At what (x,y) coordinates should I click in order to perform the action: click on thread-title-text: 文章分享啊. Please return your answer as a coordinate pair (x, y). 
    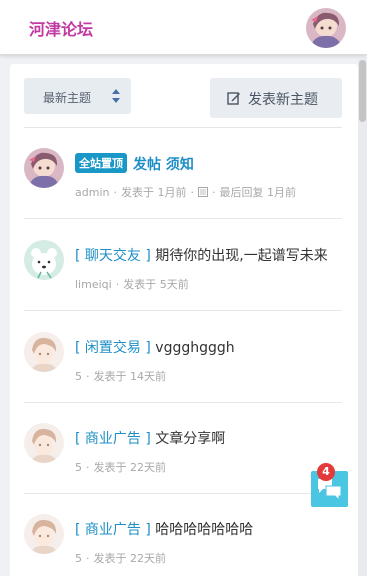
    Looking at the image, I should click on (190, 439).